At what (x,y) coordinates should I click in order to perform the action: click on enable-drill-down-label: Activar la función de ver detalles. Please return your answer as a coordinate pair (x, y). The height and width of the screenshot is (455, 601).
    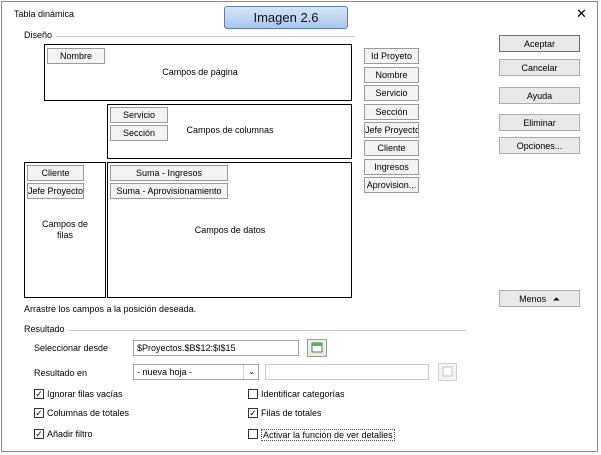
    Looking at the image, I should click on (328, 435).